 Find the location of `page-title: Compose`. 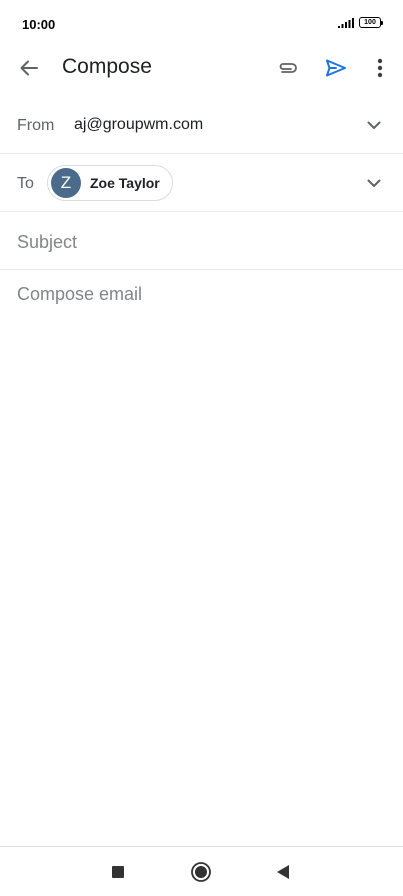

page-title: Compose is located at coordinates (107, 66).